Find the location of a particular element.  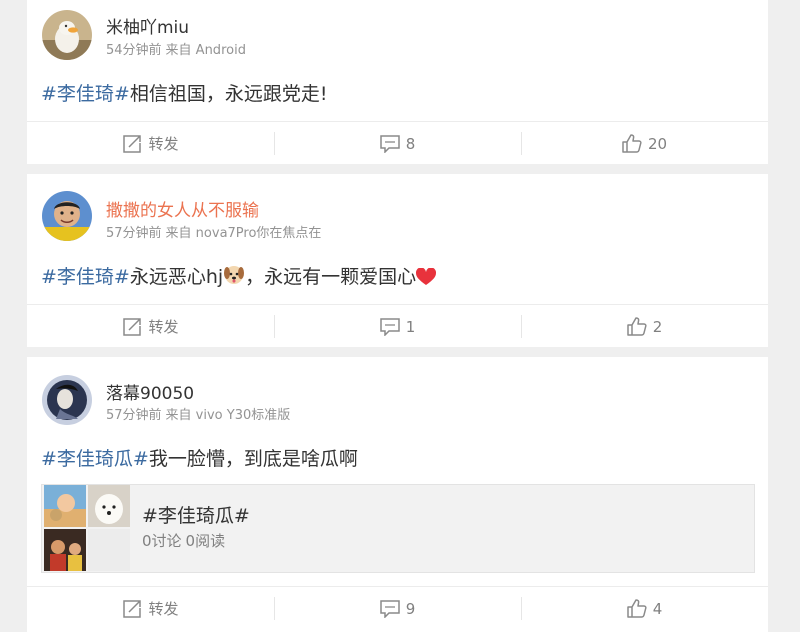

like-count: 2 is located at coordinates (657, 326).